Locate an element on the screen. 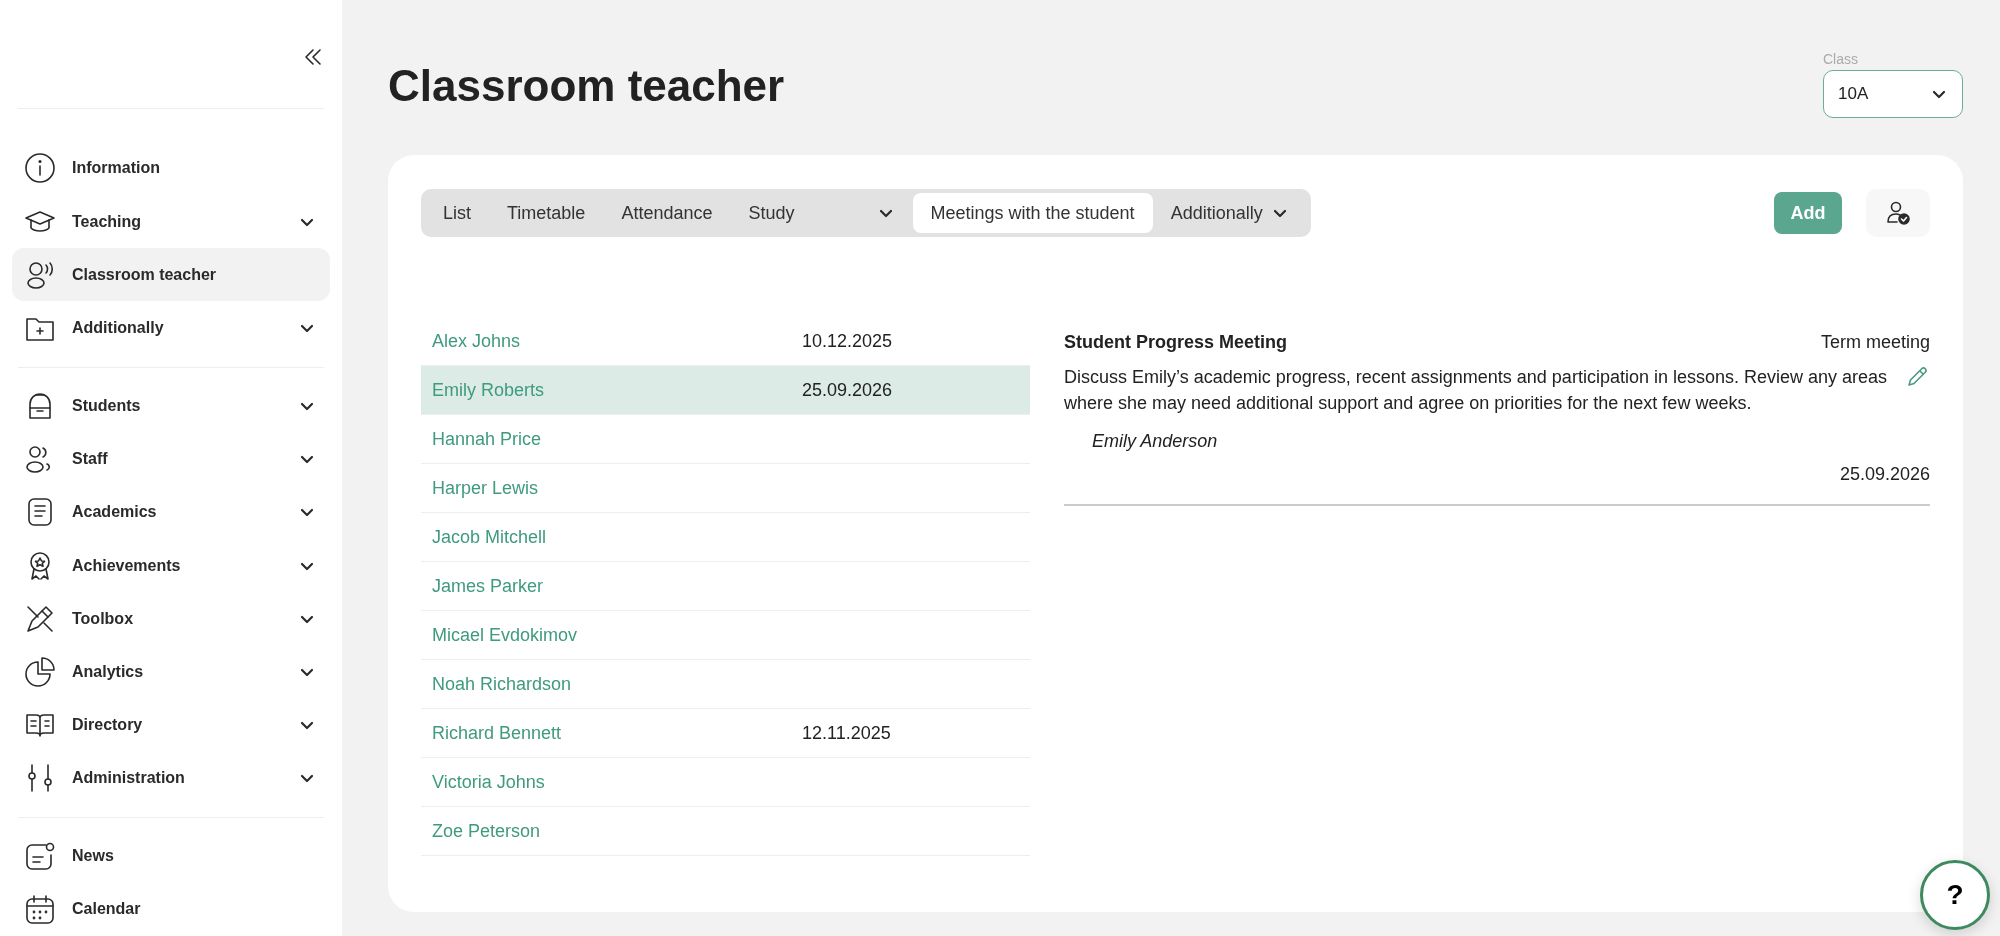 The height and width of the screenshot is (936, 2000). tab: Study is located at coordinates (821, 213).